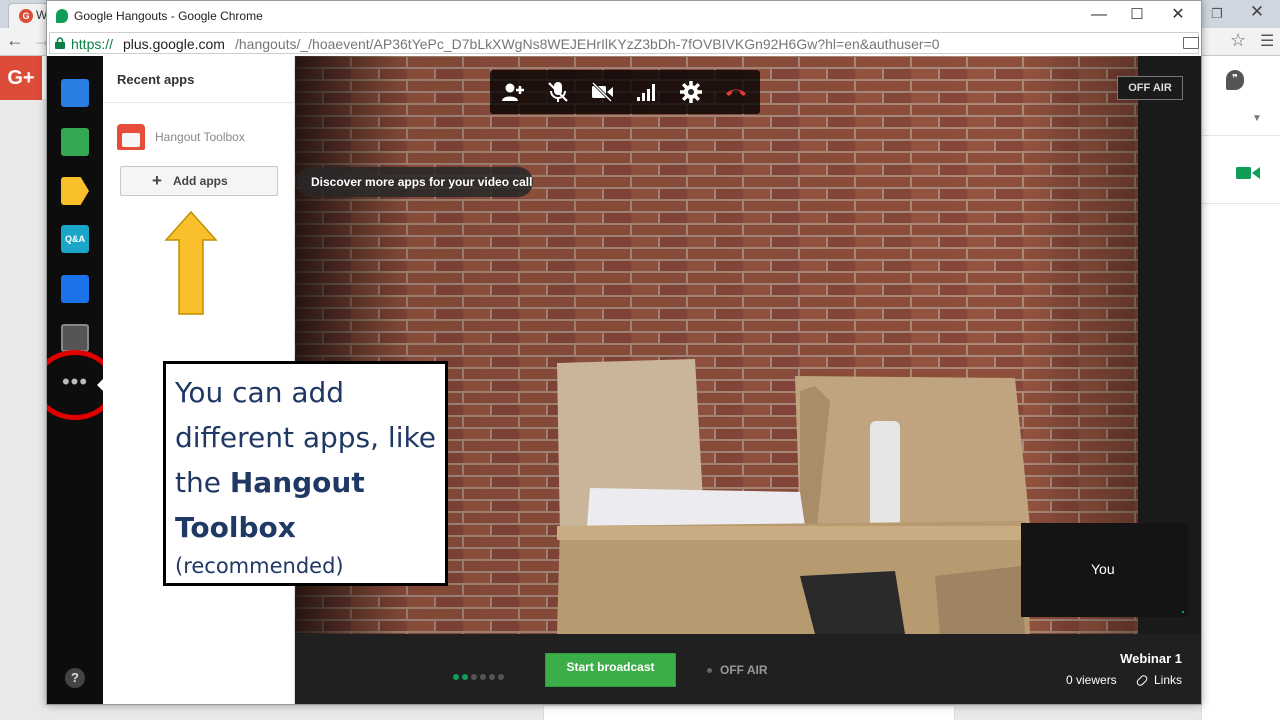 Image resolution: width=1280 pixels, height=720 pixels. What do you see at coordinates (1238, 40) in the screenshot?
I see `bookmark-star-icon: ☆` at bounding box center [1238, 40].